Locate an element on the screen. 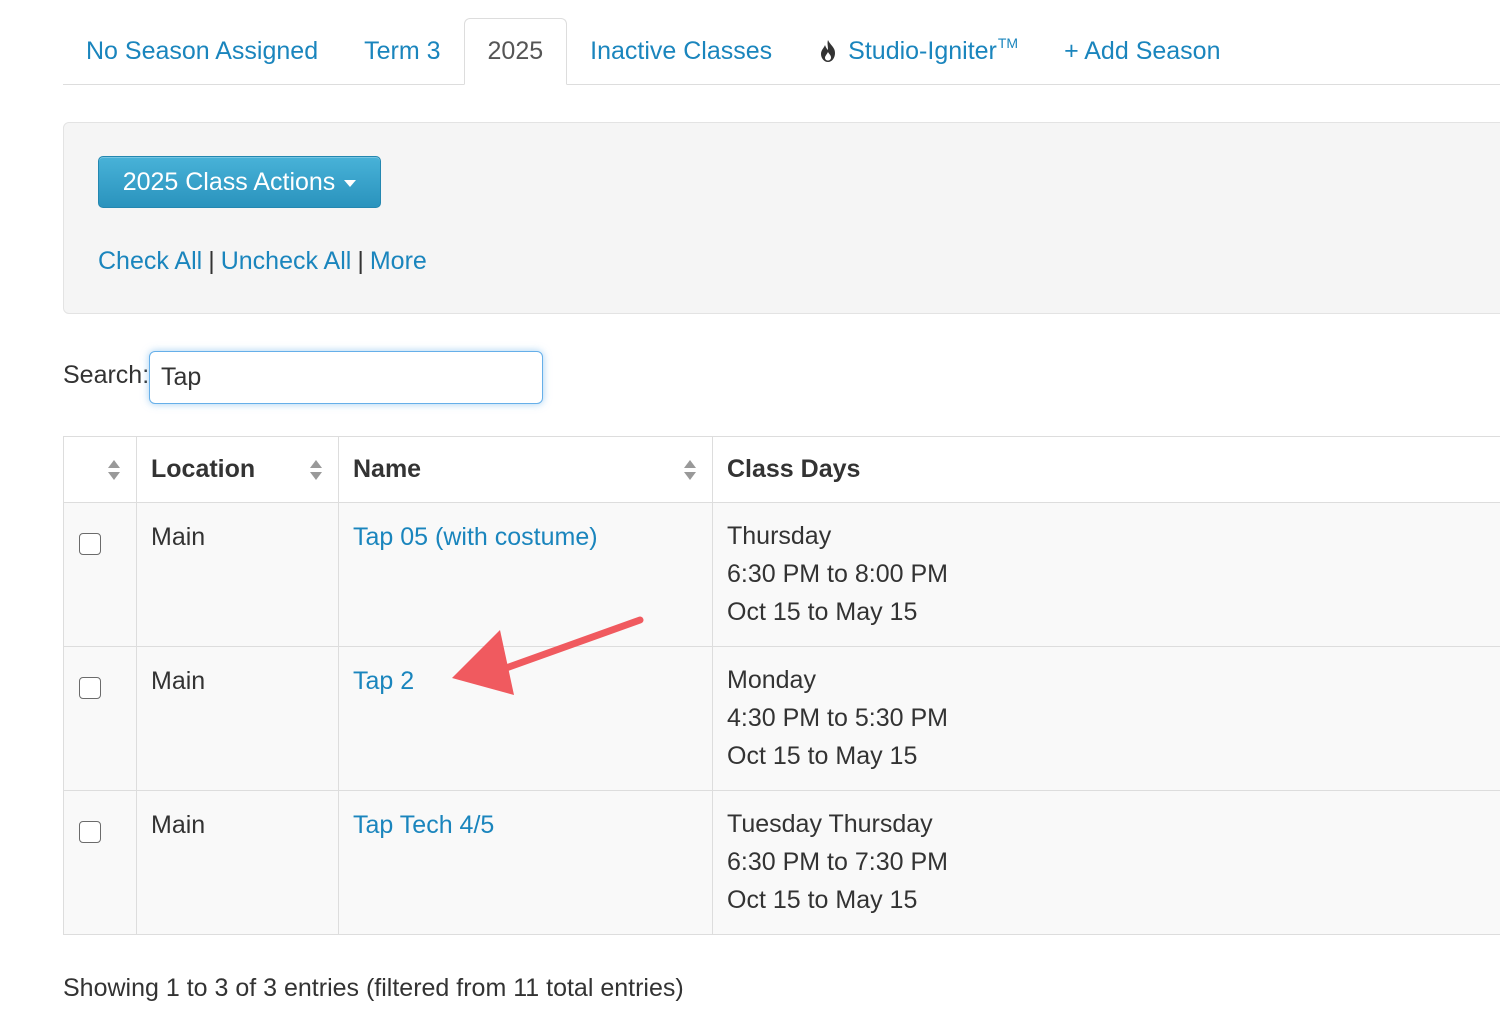 The width and height of the screenshot is (1500, 1028). tab-inactive-classes: Inactive Classes is located at coordinates (681, 51).